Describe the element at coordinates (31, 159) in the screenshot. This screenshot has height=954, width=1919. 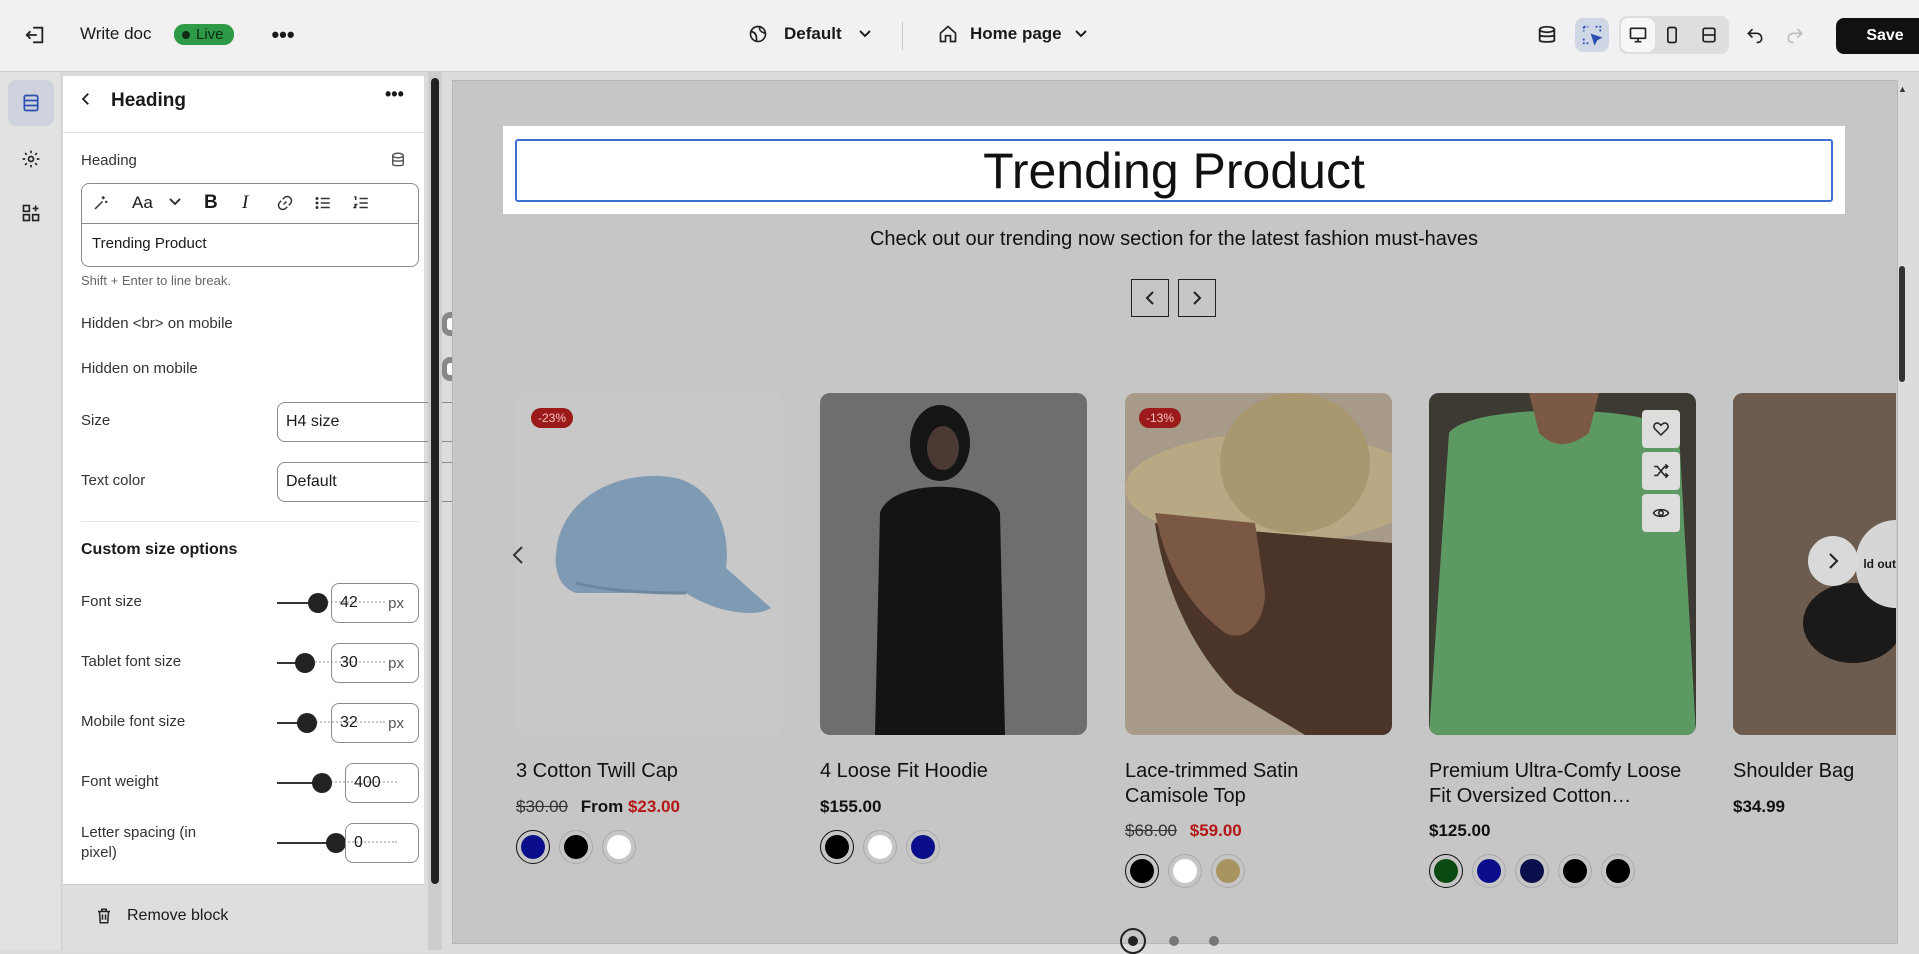
I see `settings-gear-icon` at that location.